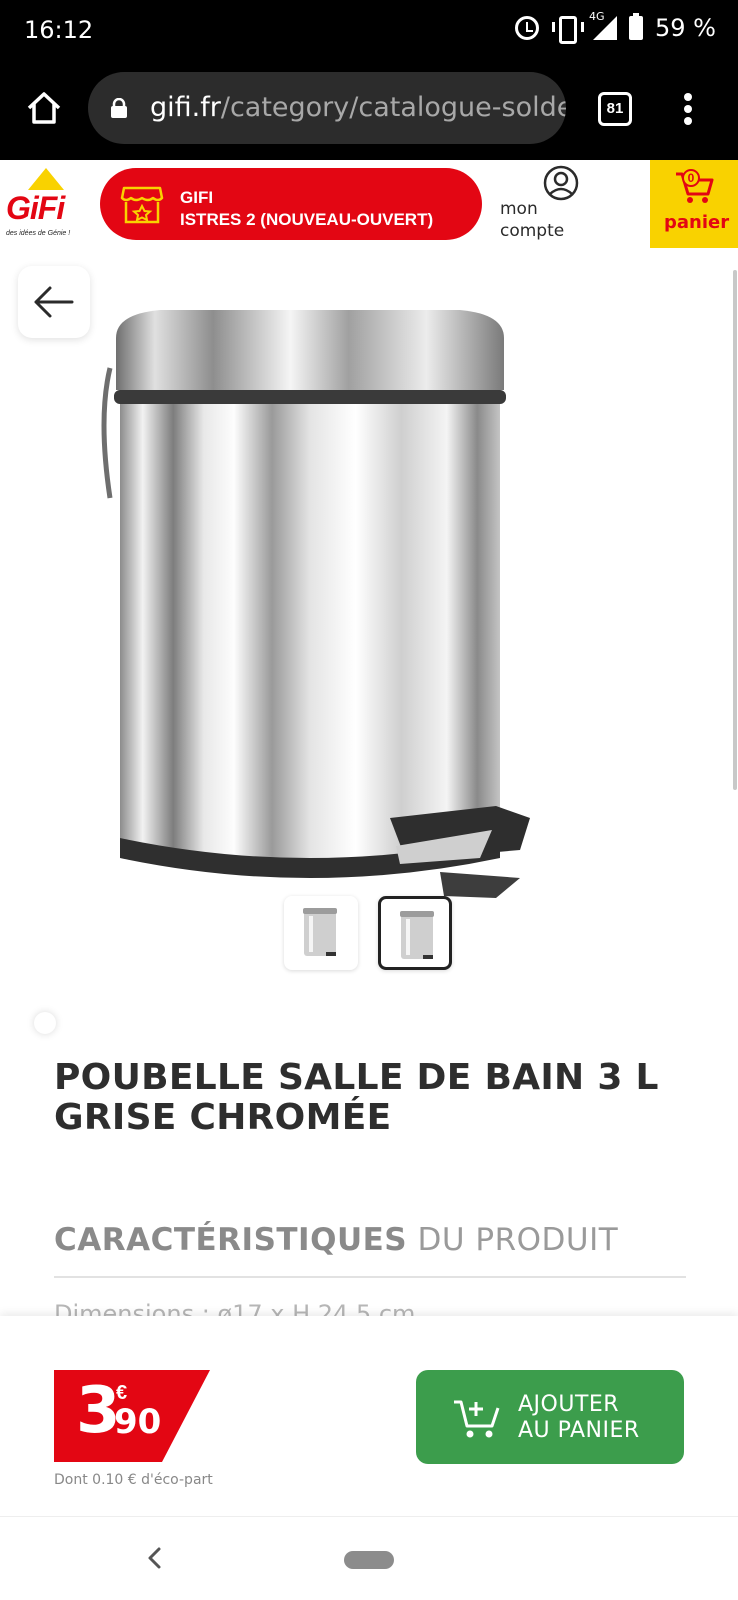  I want to click on overflow-menu-icon, so click(688, 110).